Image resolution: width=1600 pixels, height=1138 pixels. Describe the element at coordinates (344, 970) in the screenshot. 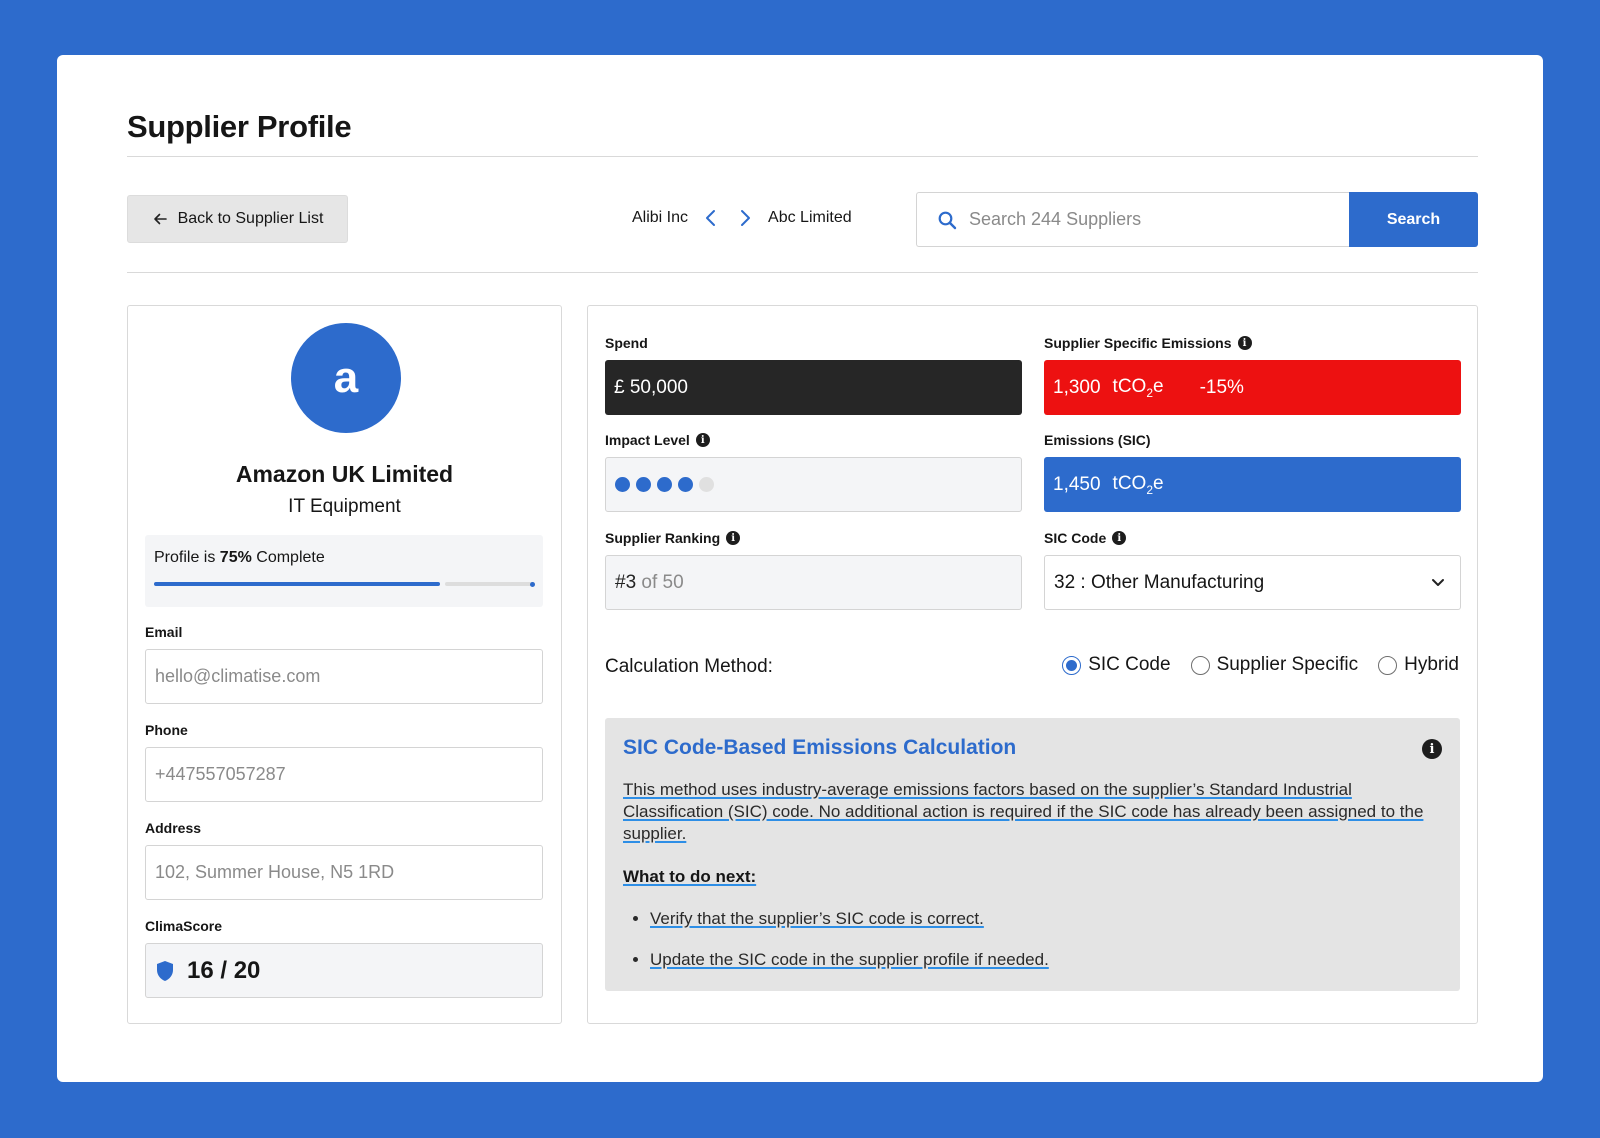

I see `climascore-field: 16 / 20` at that location.